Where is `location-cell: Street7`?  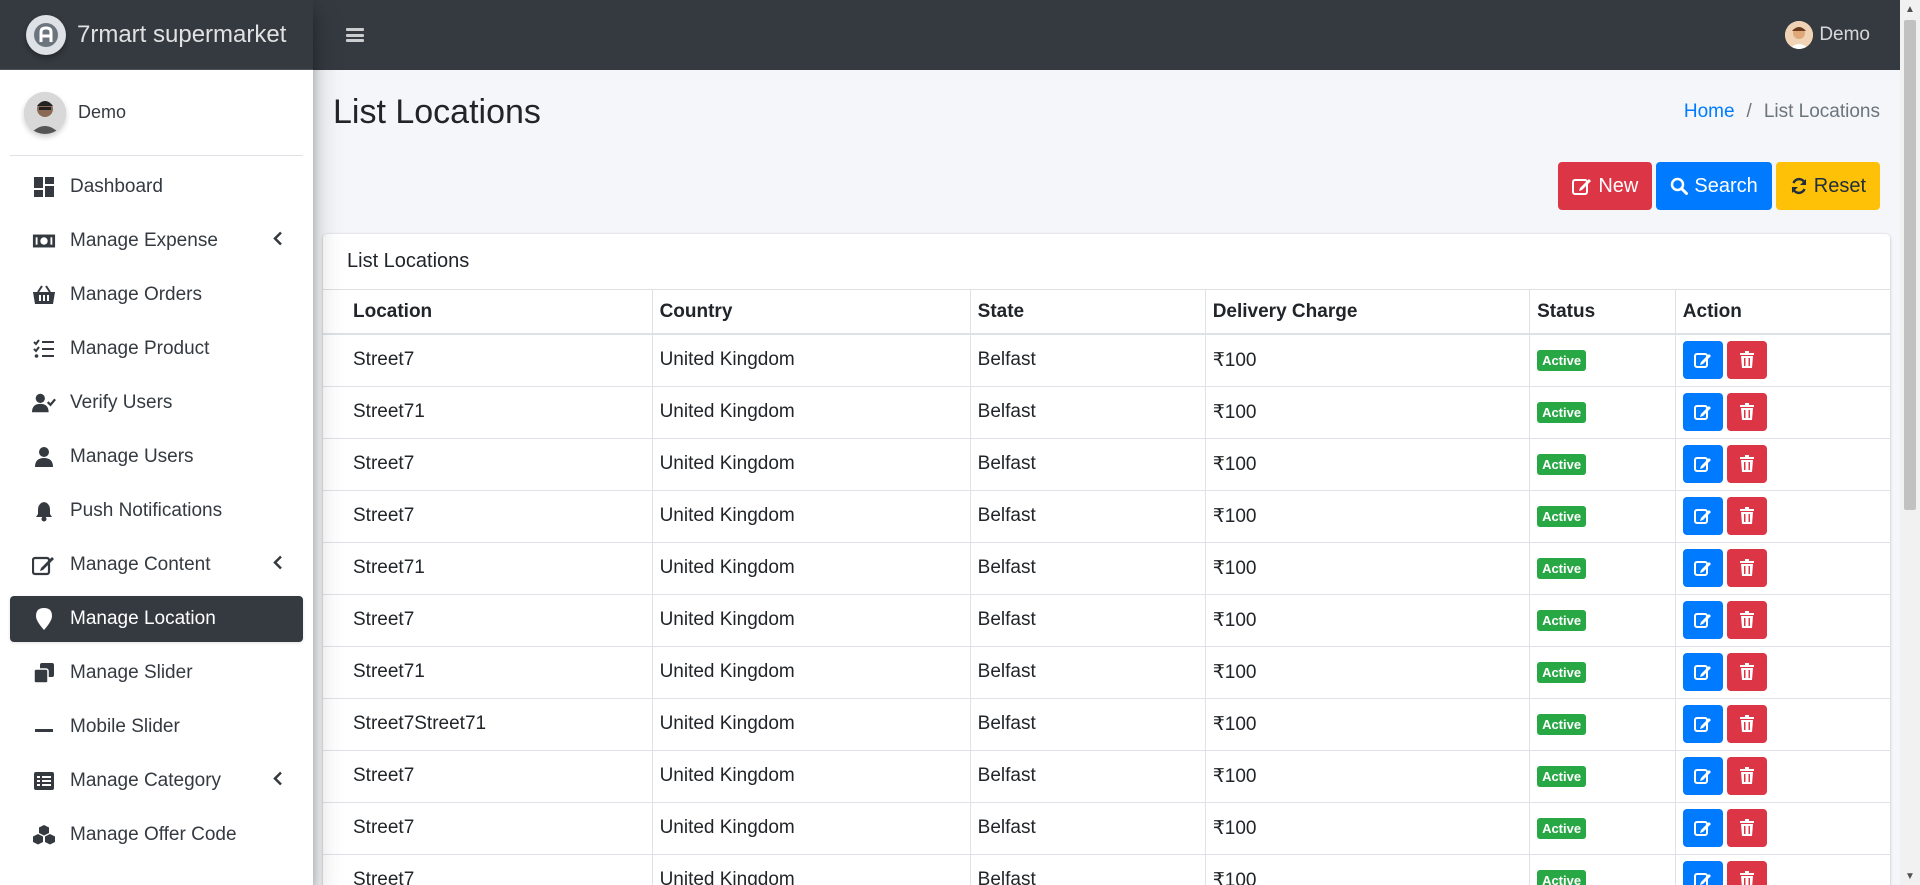
location-cell: Street7 is located at coordinates (488, 869).